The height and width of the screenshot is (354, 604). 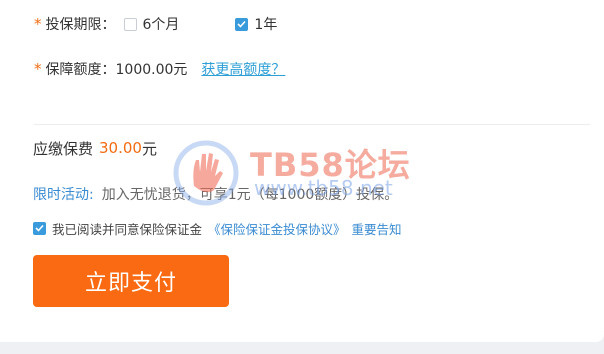 I want to click on watermark-title: TB58论坛, so click(x=330, y=165).